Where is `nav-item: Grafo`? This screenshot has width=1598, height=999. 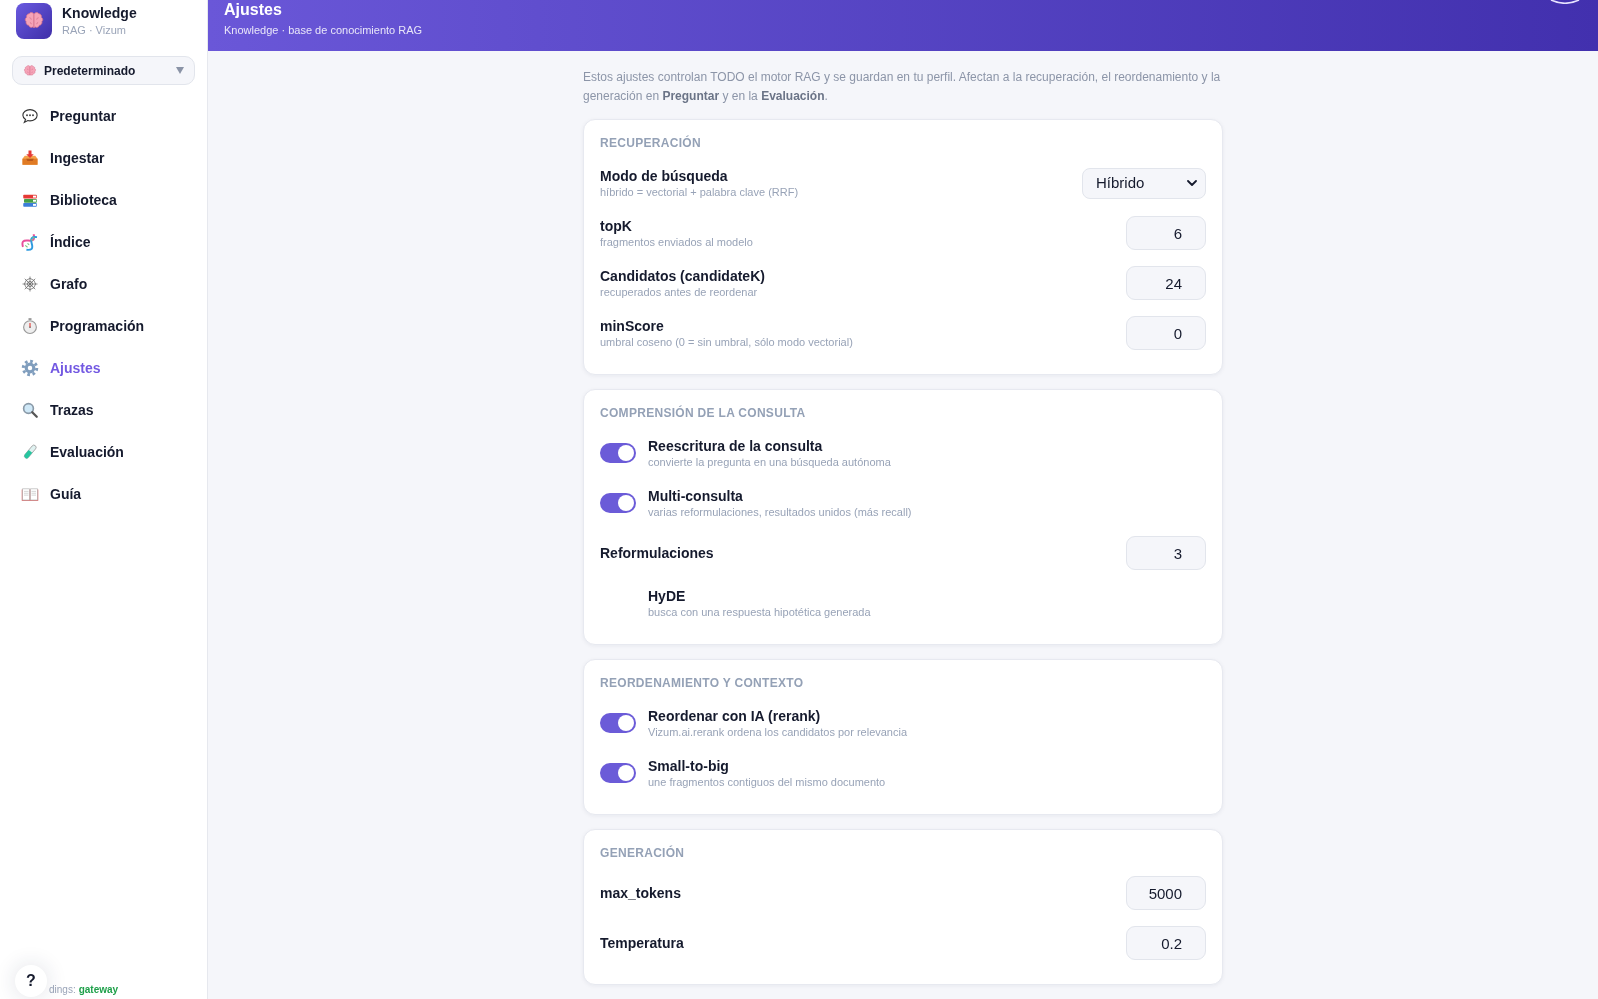 nav-item: Grafo is located at coordinates (103, 284).